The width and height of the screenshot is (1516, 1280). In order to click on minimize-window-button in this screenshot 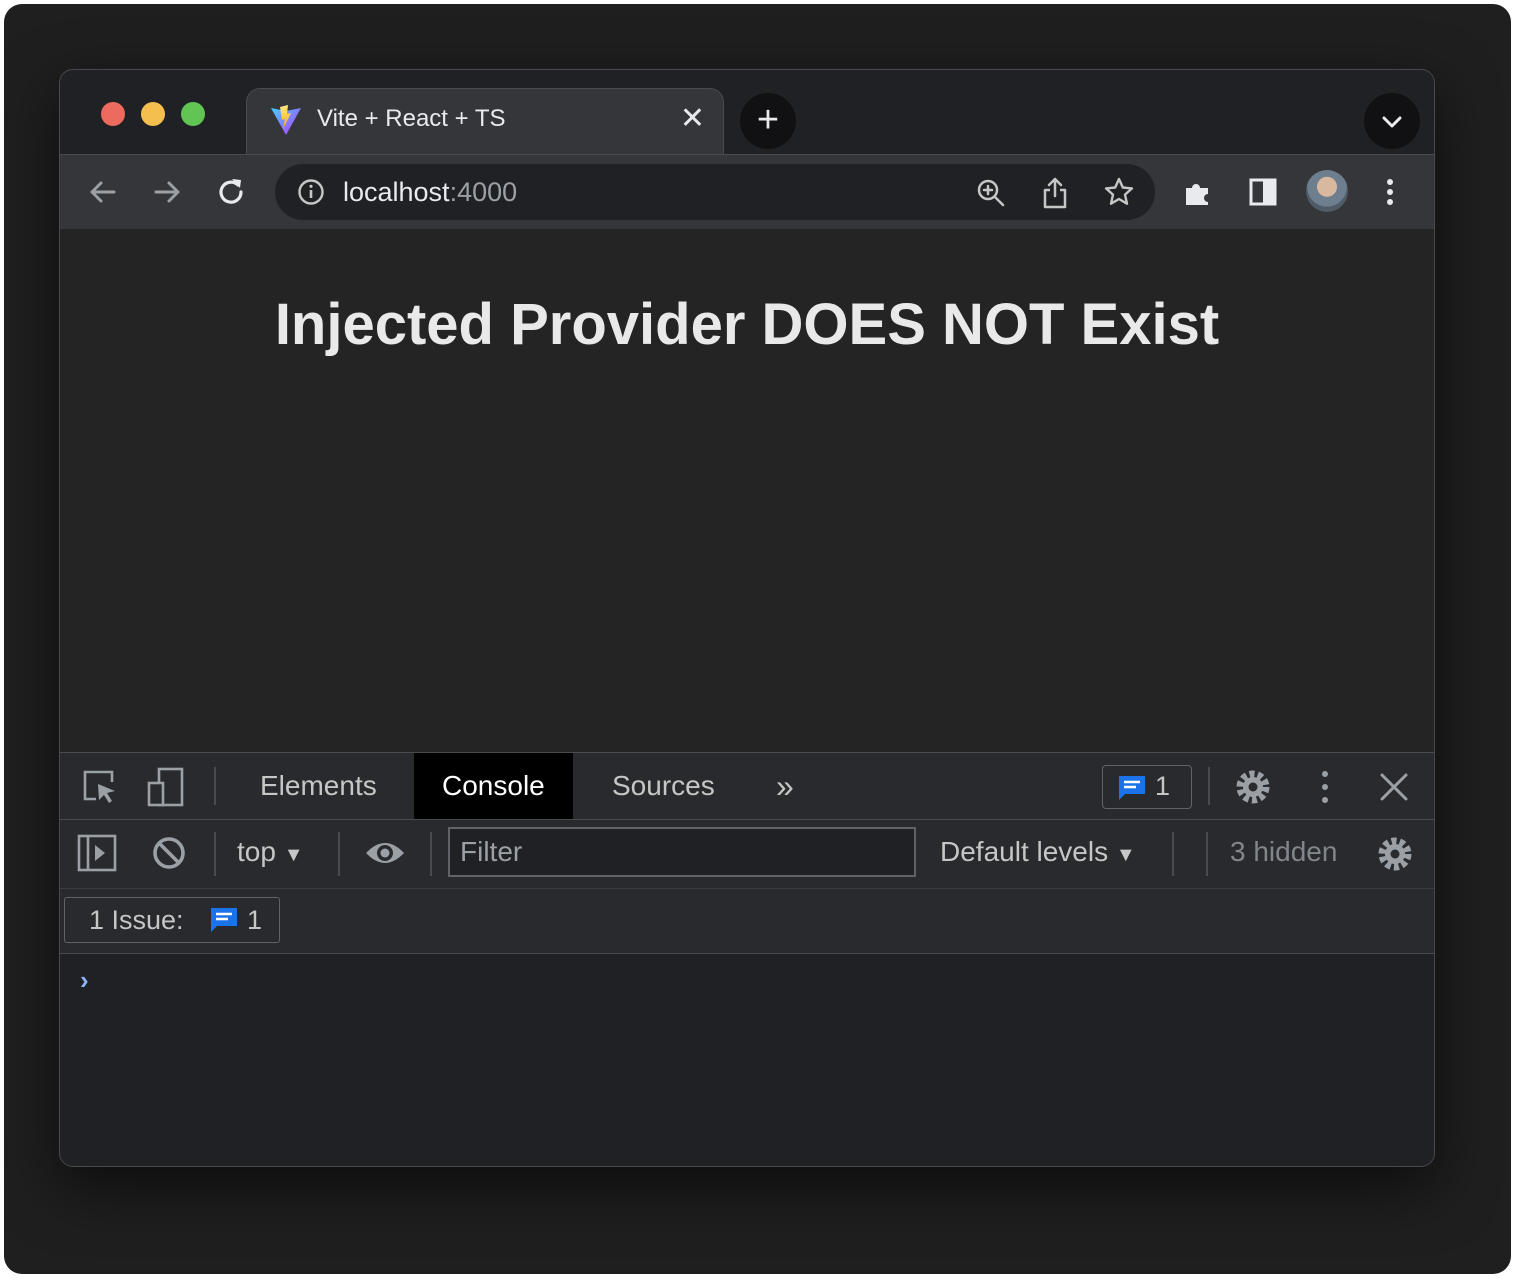, I will do `click(153, 114)`.